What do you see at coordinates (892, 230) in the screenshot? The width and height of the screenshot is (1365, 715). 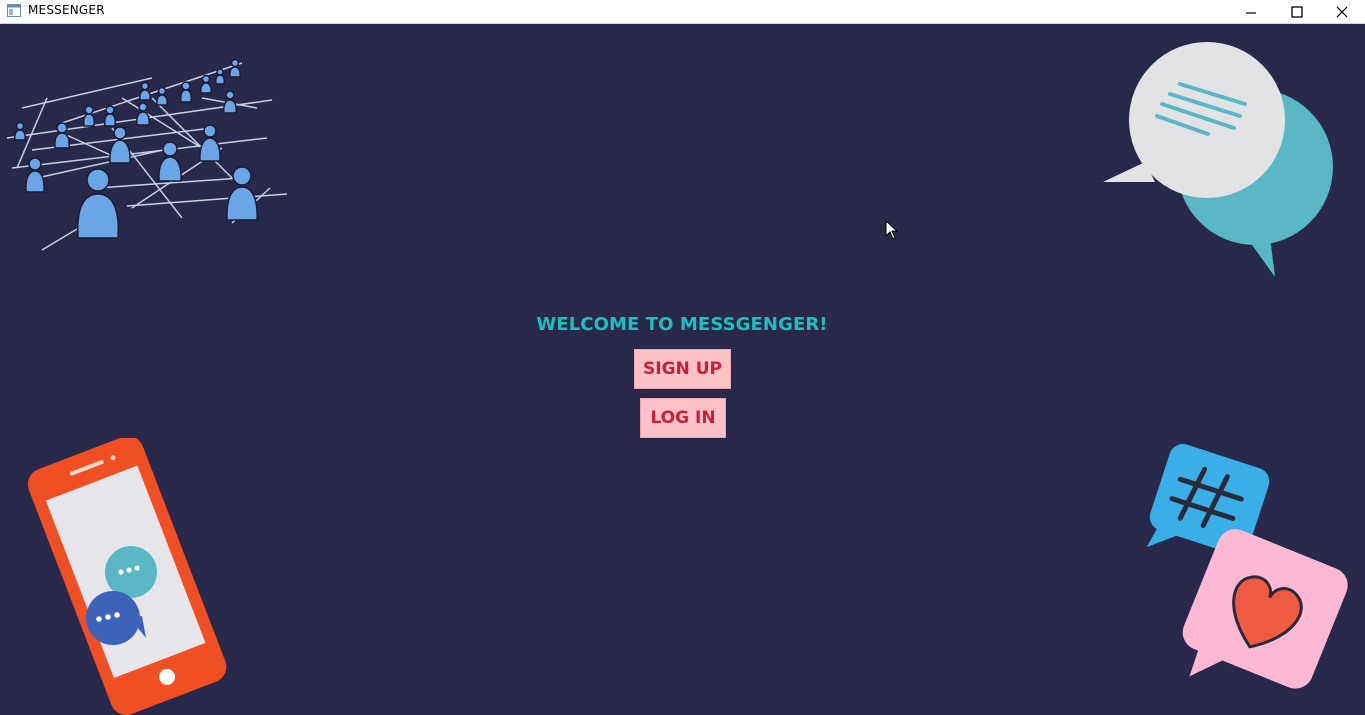 I see `mouse-cursor-icon` at bounding box center [892, 230].